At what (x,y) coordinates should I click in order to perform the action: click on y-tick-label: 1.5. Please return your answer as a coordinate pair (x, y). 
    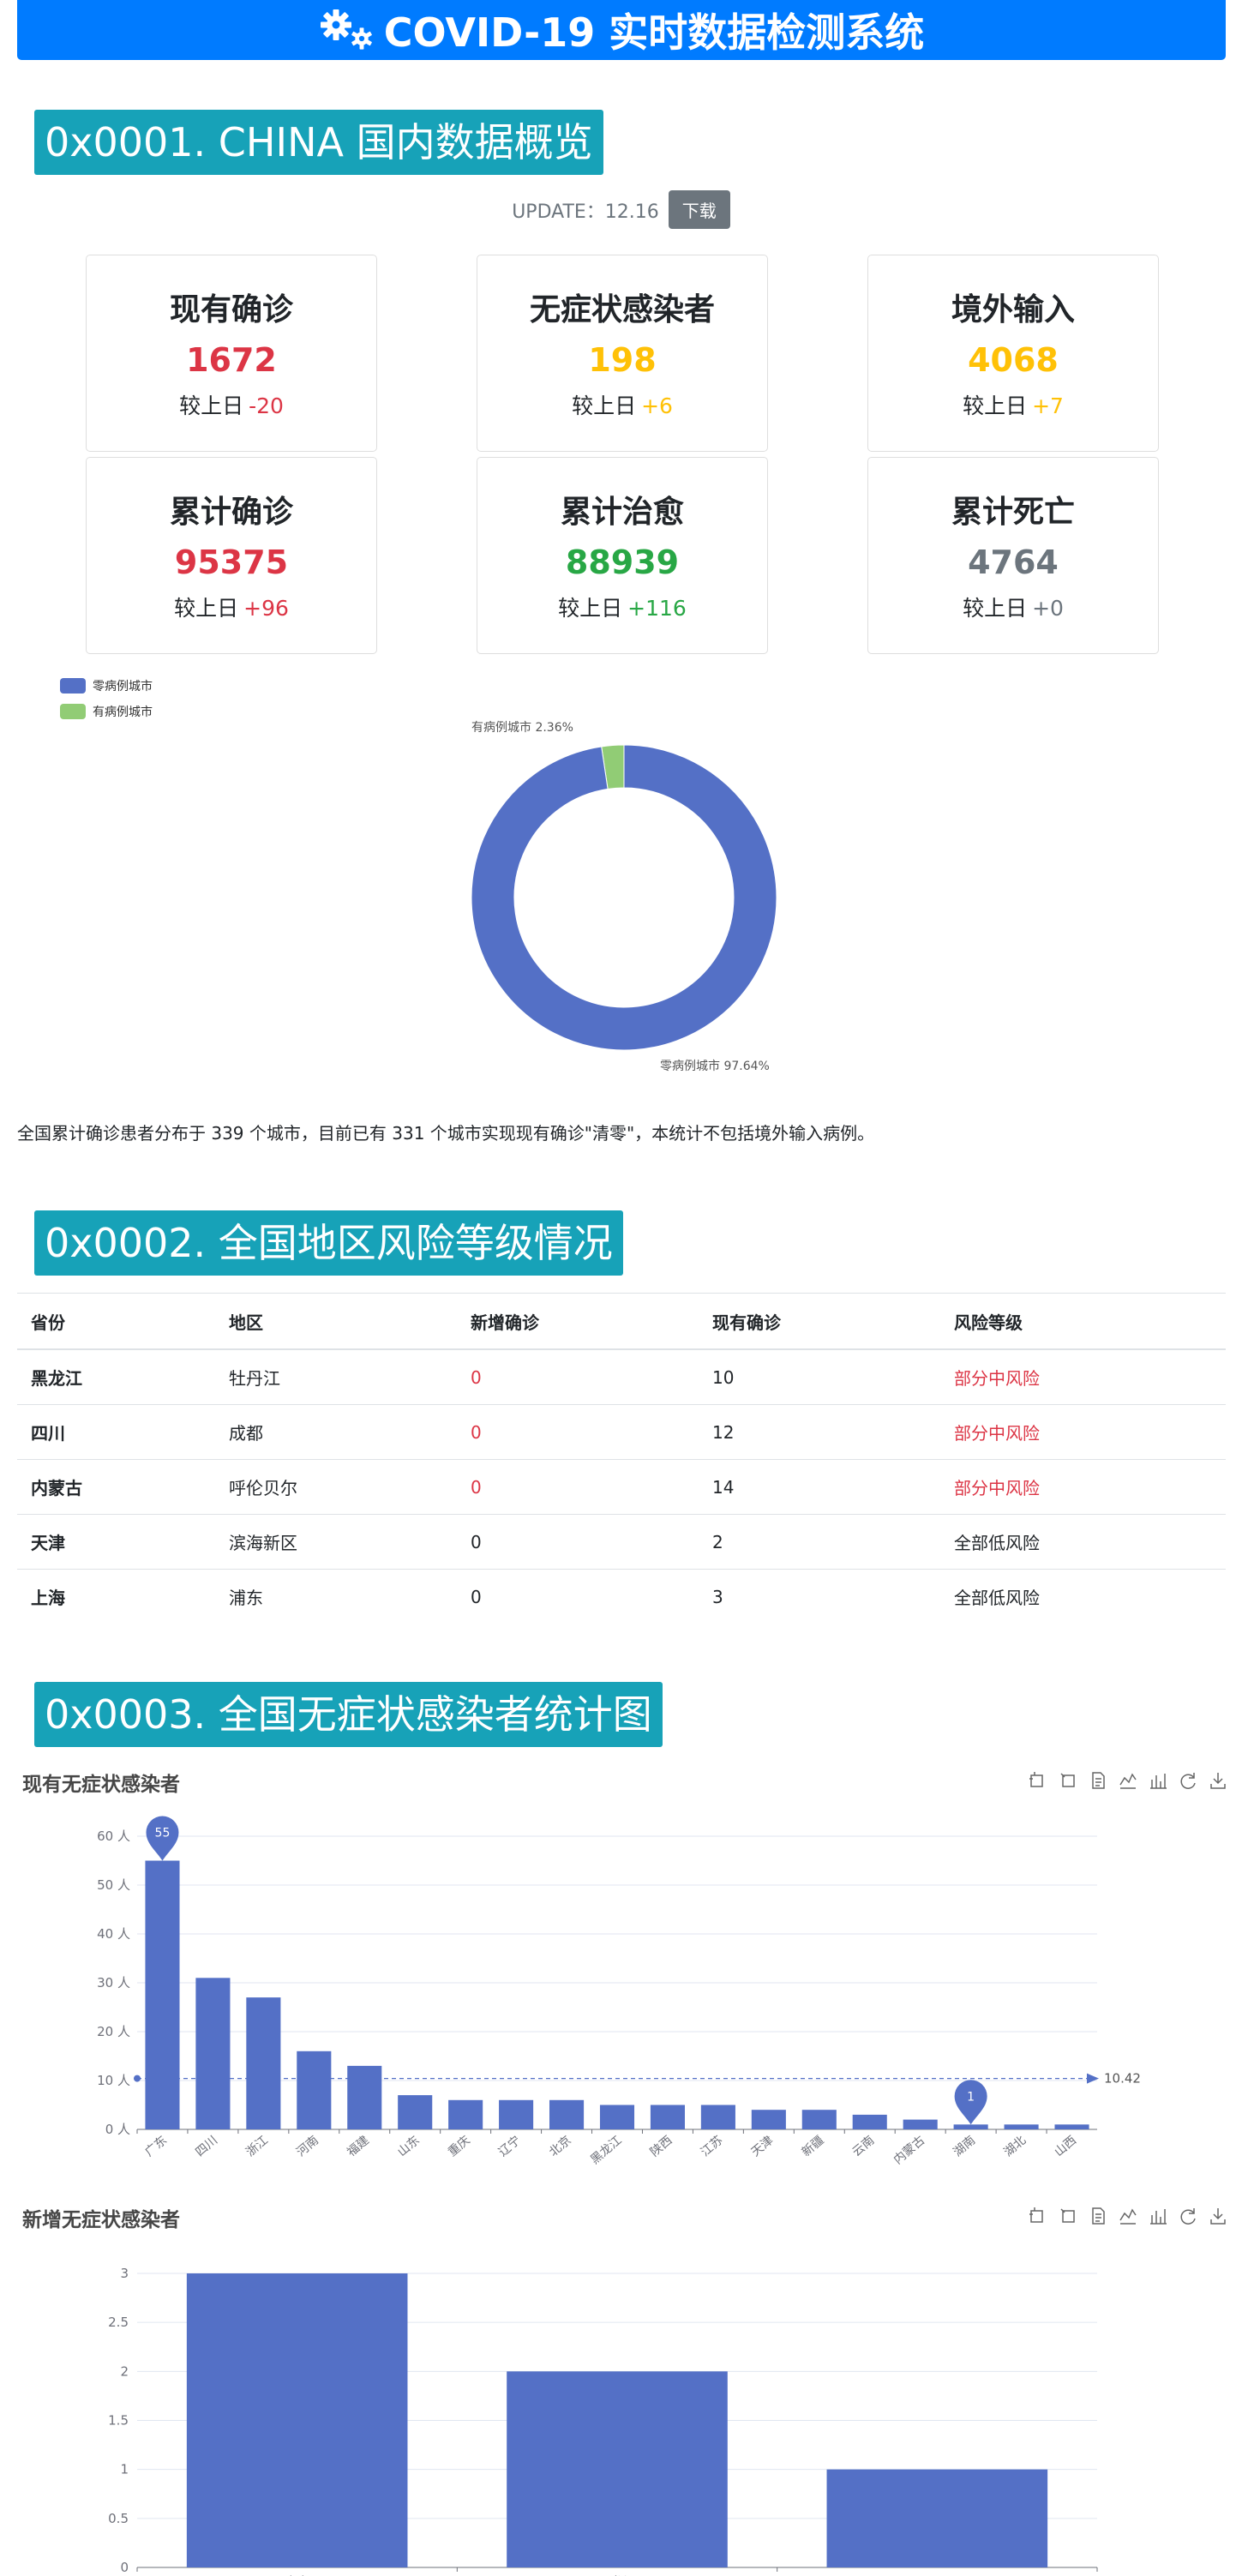
    Looking at the image, I should click on (118, 2421).